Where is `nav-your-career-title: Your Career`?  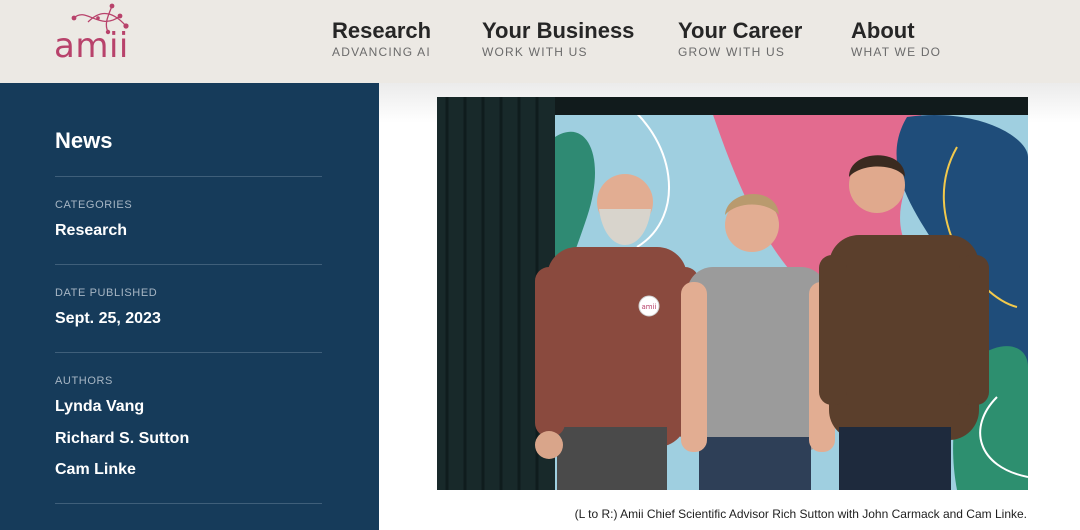 nav-your-career-title: Your Career is located at coordinates (740, 30).